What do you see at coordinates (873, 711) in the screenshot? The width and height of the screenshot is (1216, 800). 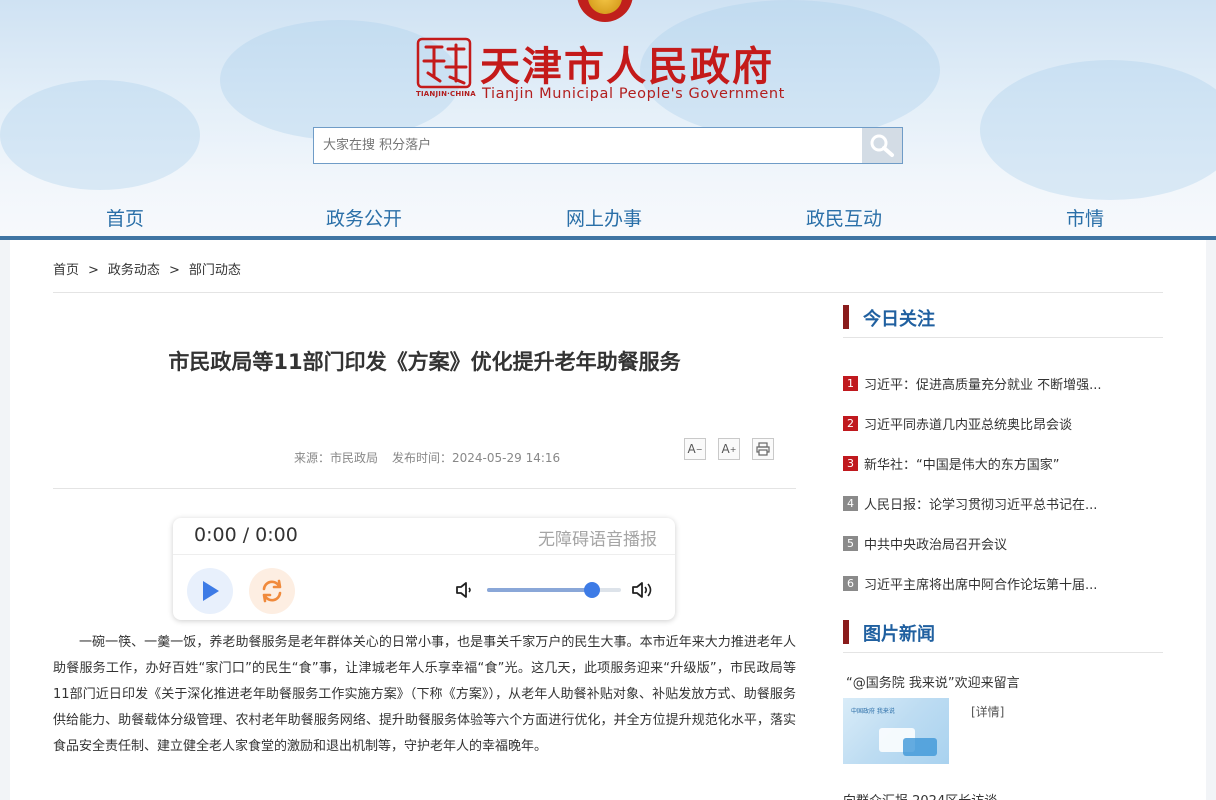 I see `thumbnail-label: 中国政府 我来说` at bounding box center [873, 711].